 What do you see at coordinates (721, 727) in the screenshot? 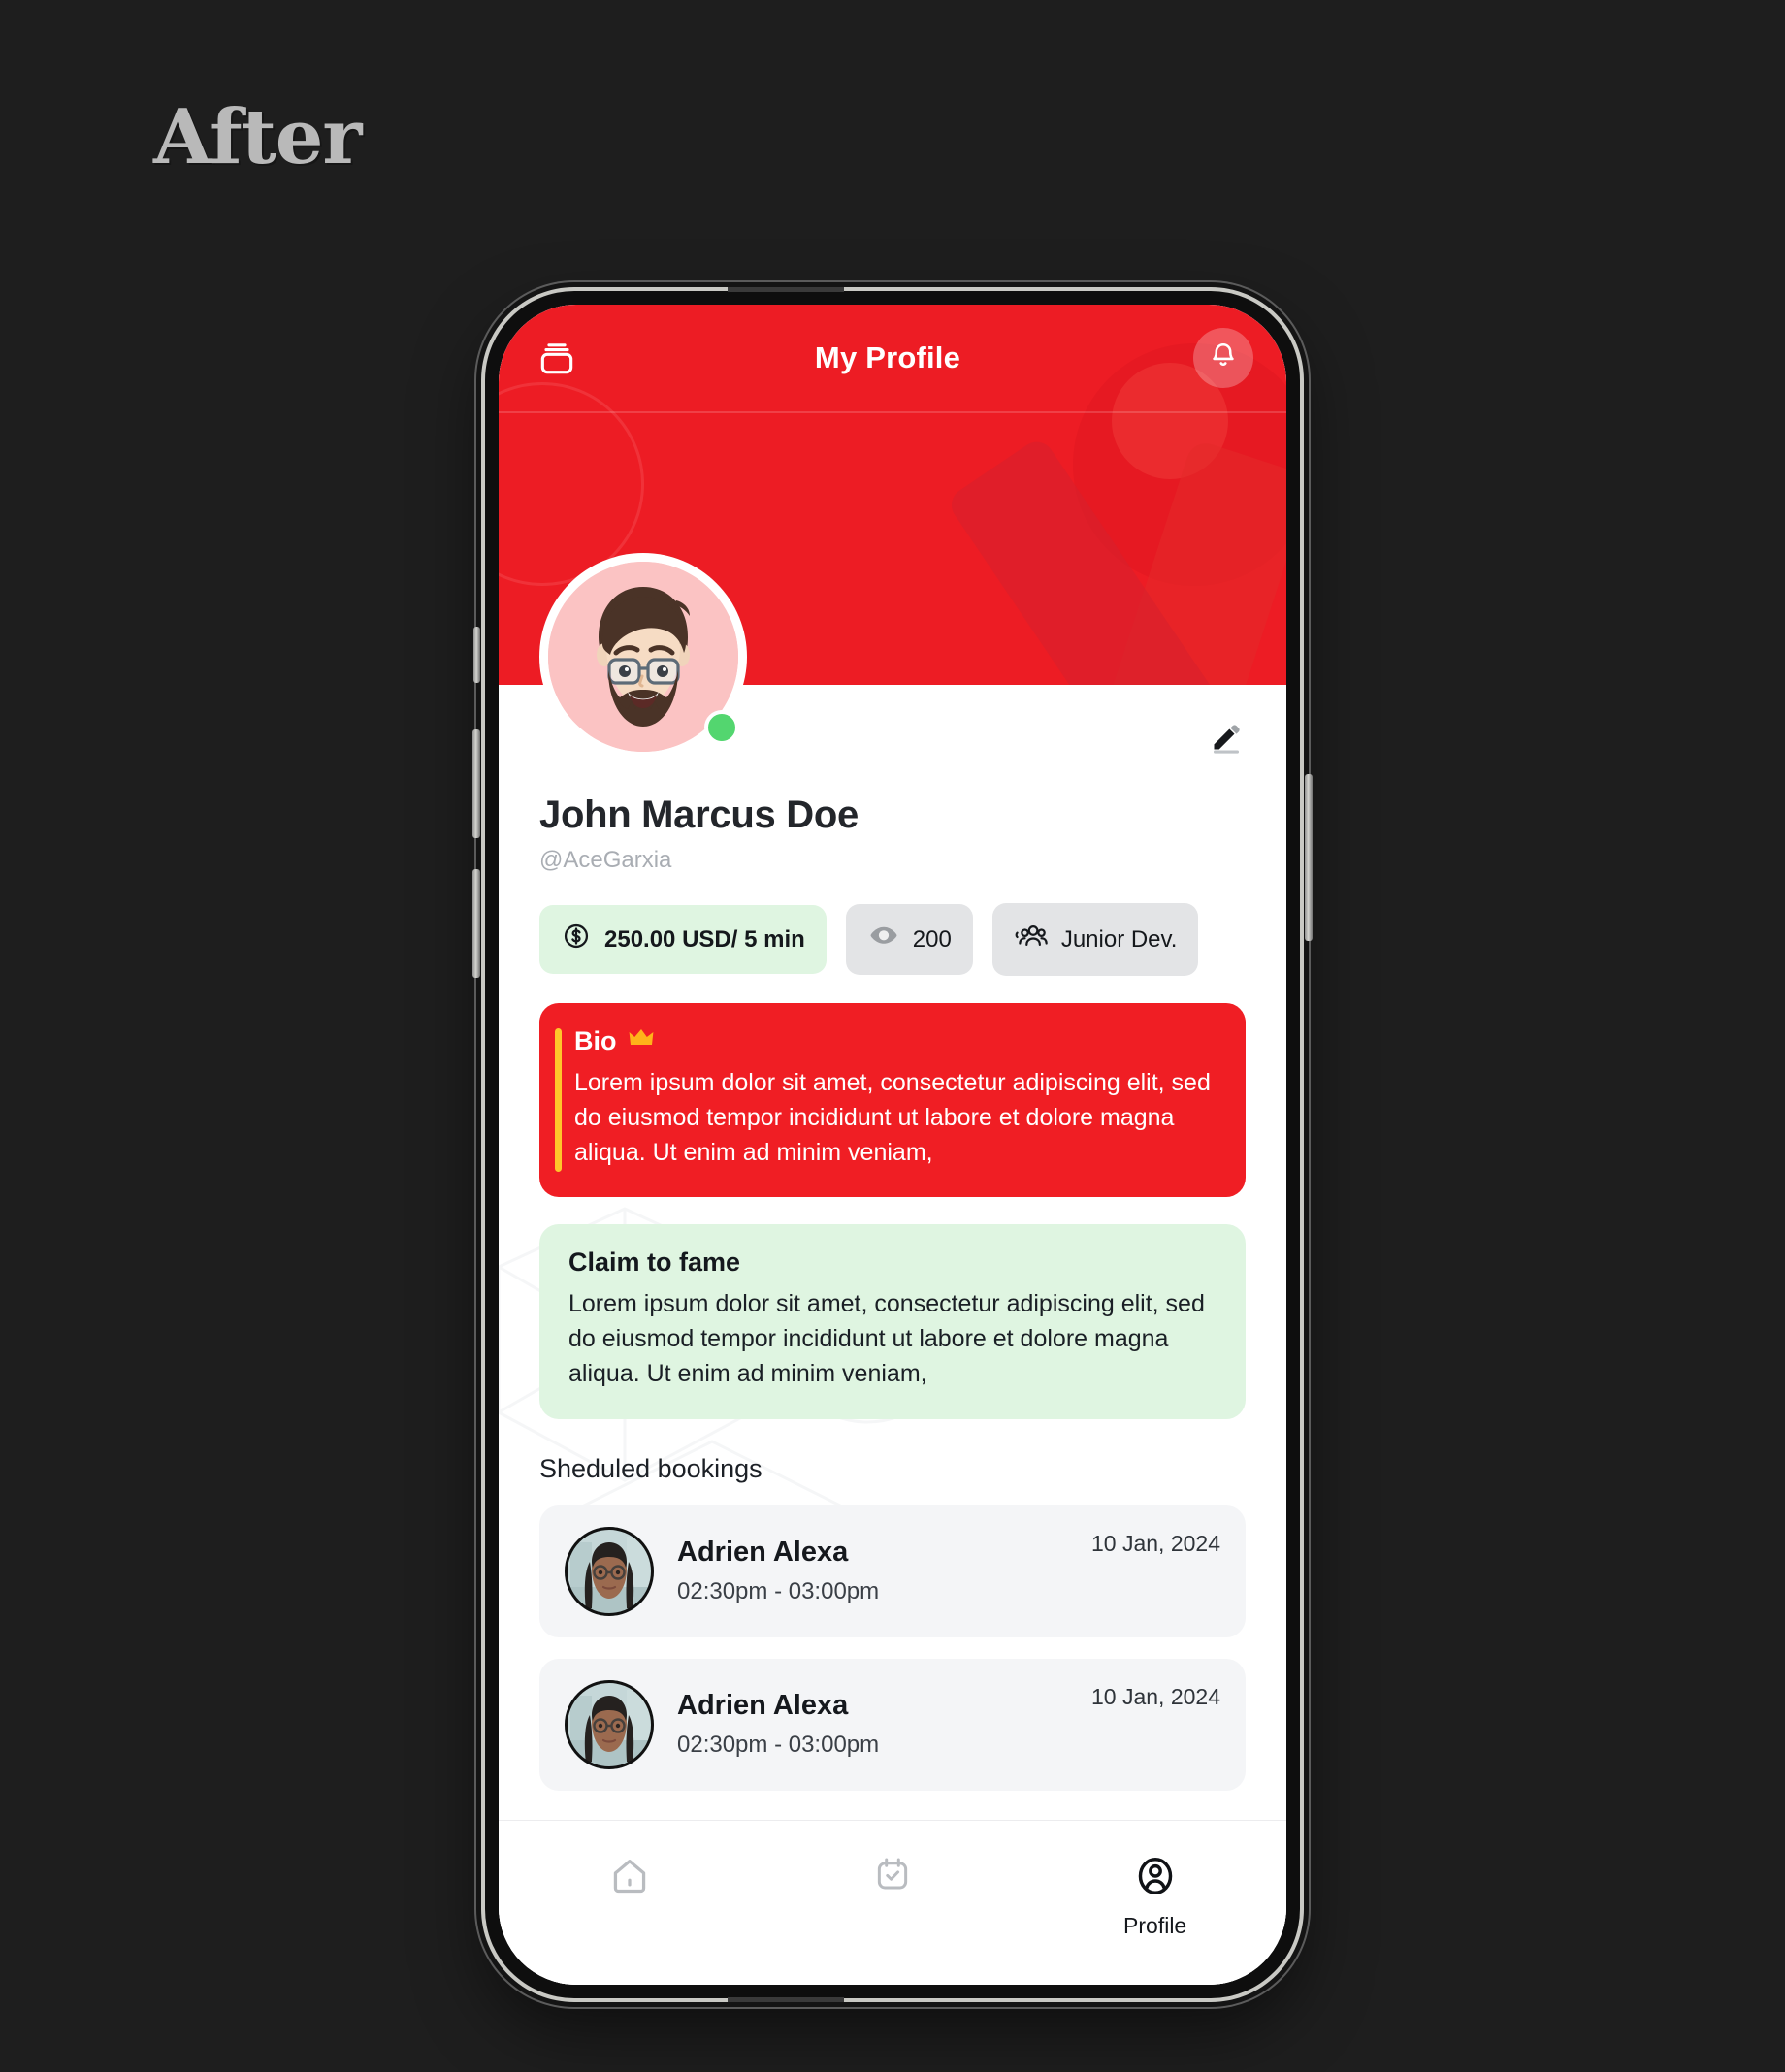
I see `online-status-indicator` at bounding box center [721, 727].